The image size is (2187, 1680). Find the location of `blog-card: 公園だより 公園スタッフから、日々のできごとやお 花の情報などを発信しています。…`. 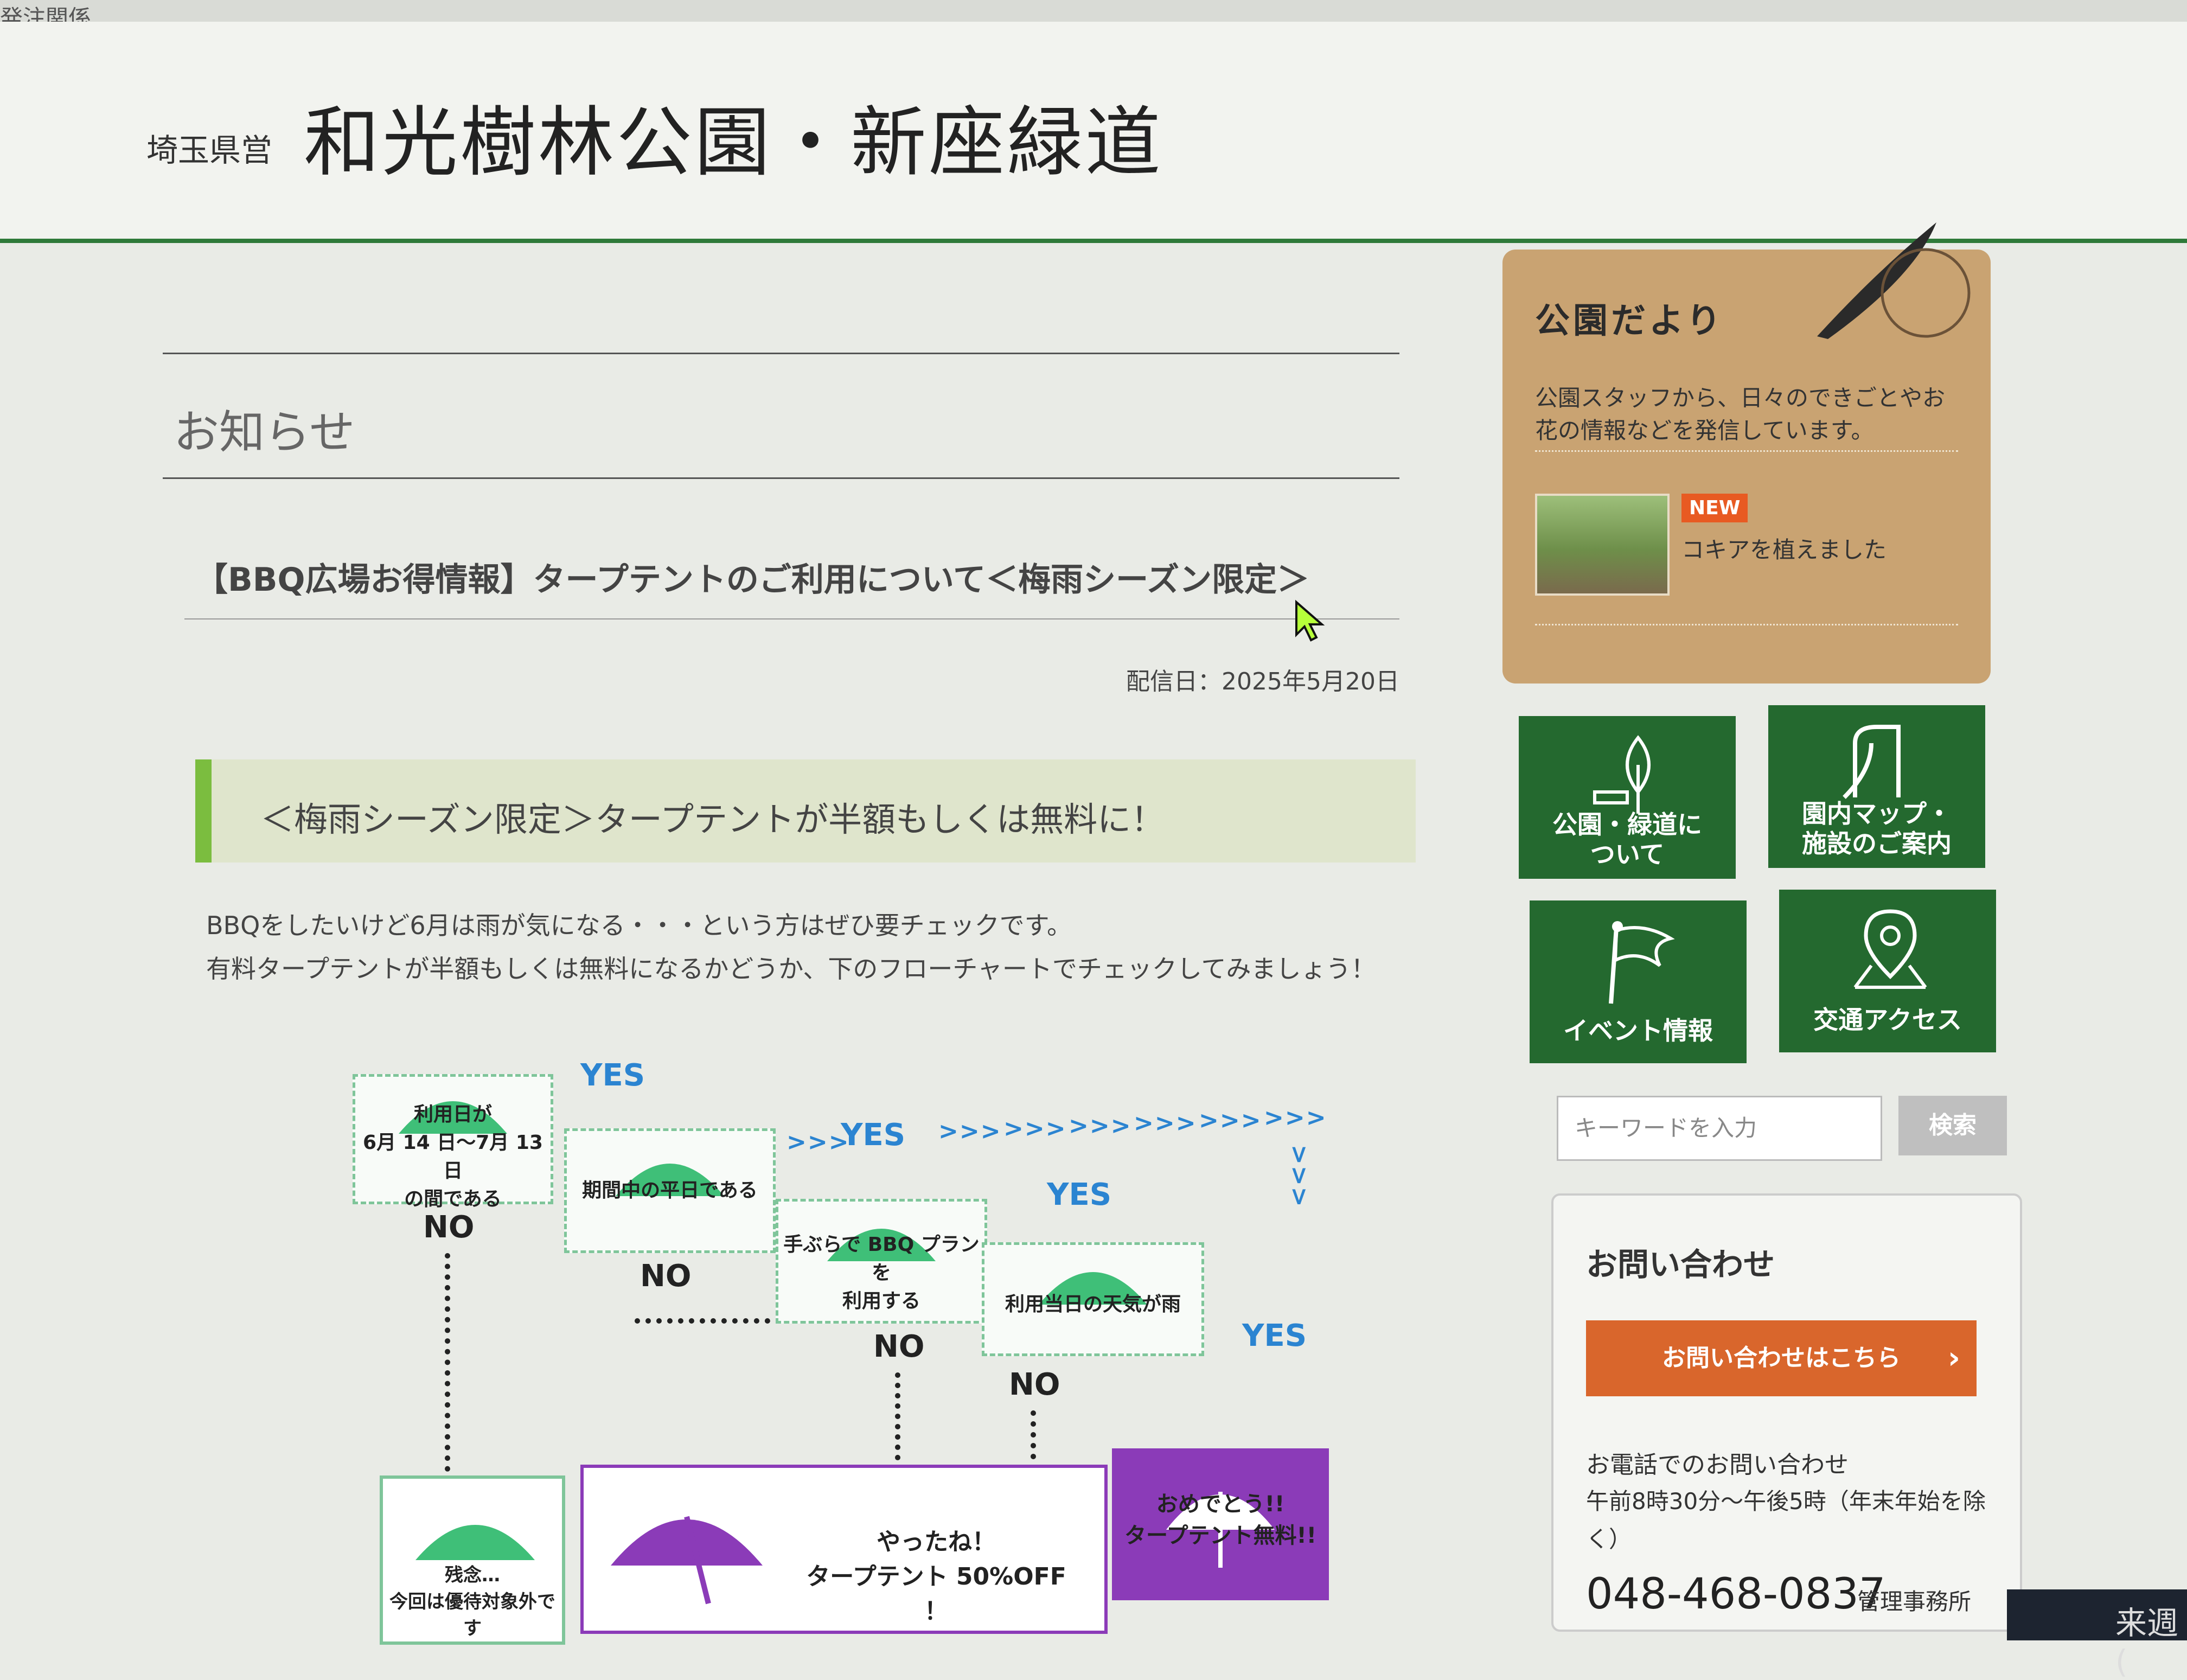

blog-card: 公園だより 公園スタッフから、日々のできごとやお 花の情報などを発信しています。… is located at coordinates (1747, 453).